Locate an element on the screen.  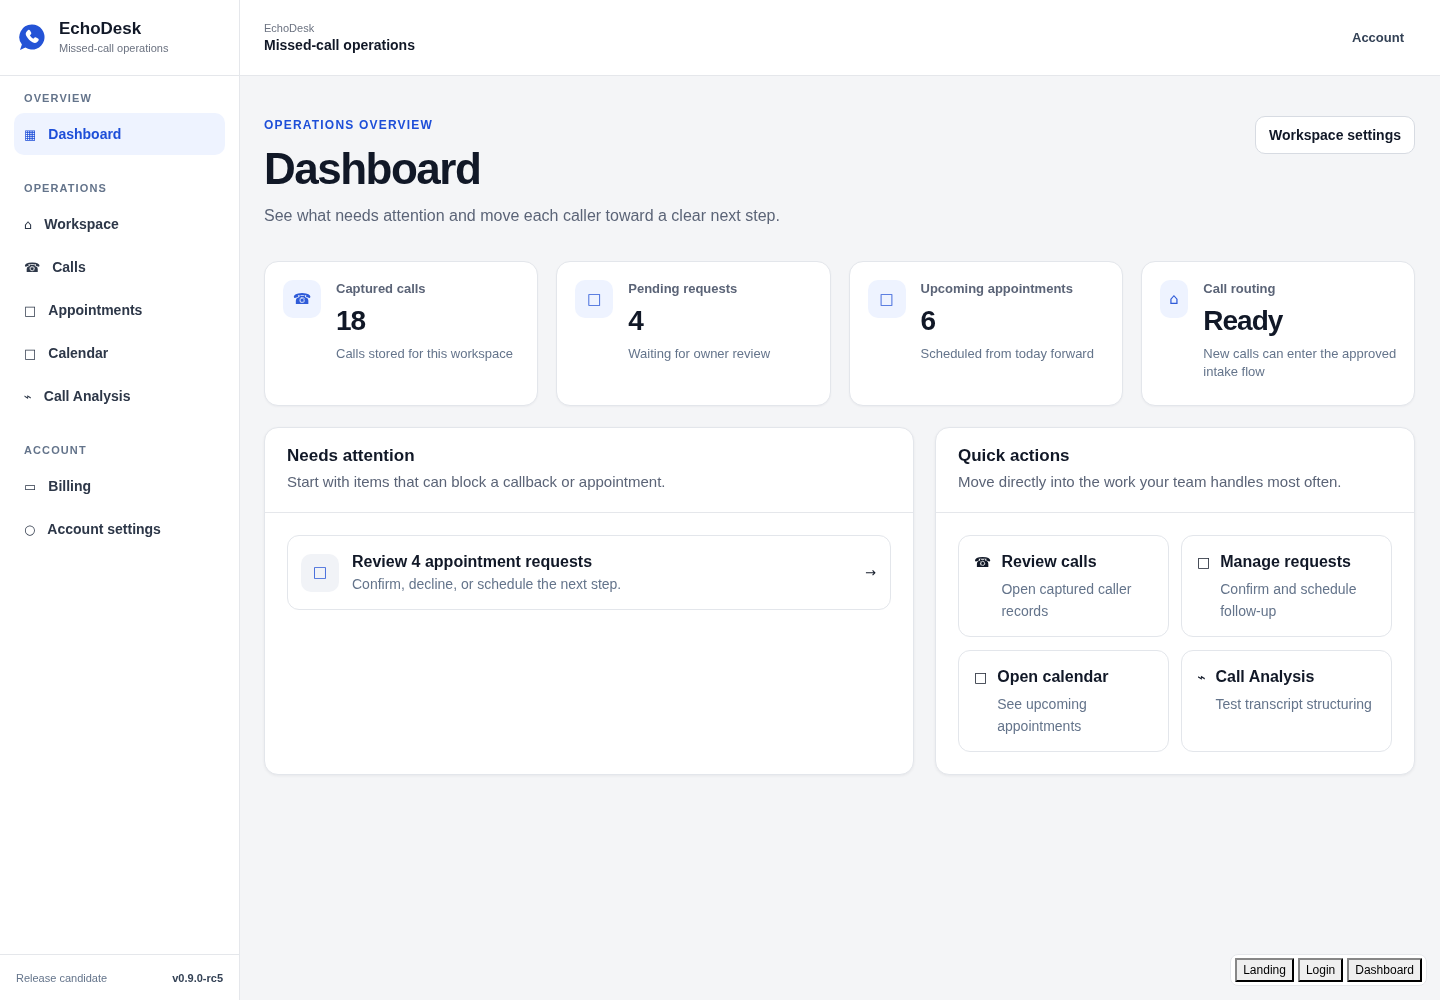
action-description: Open captured caller records is located at coordinates (1067, 600).